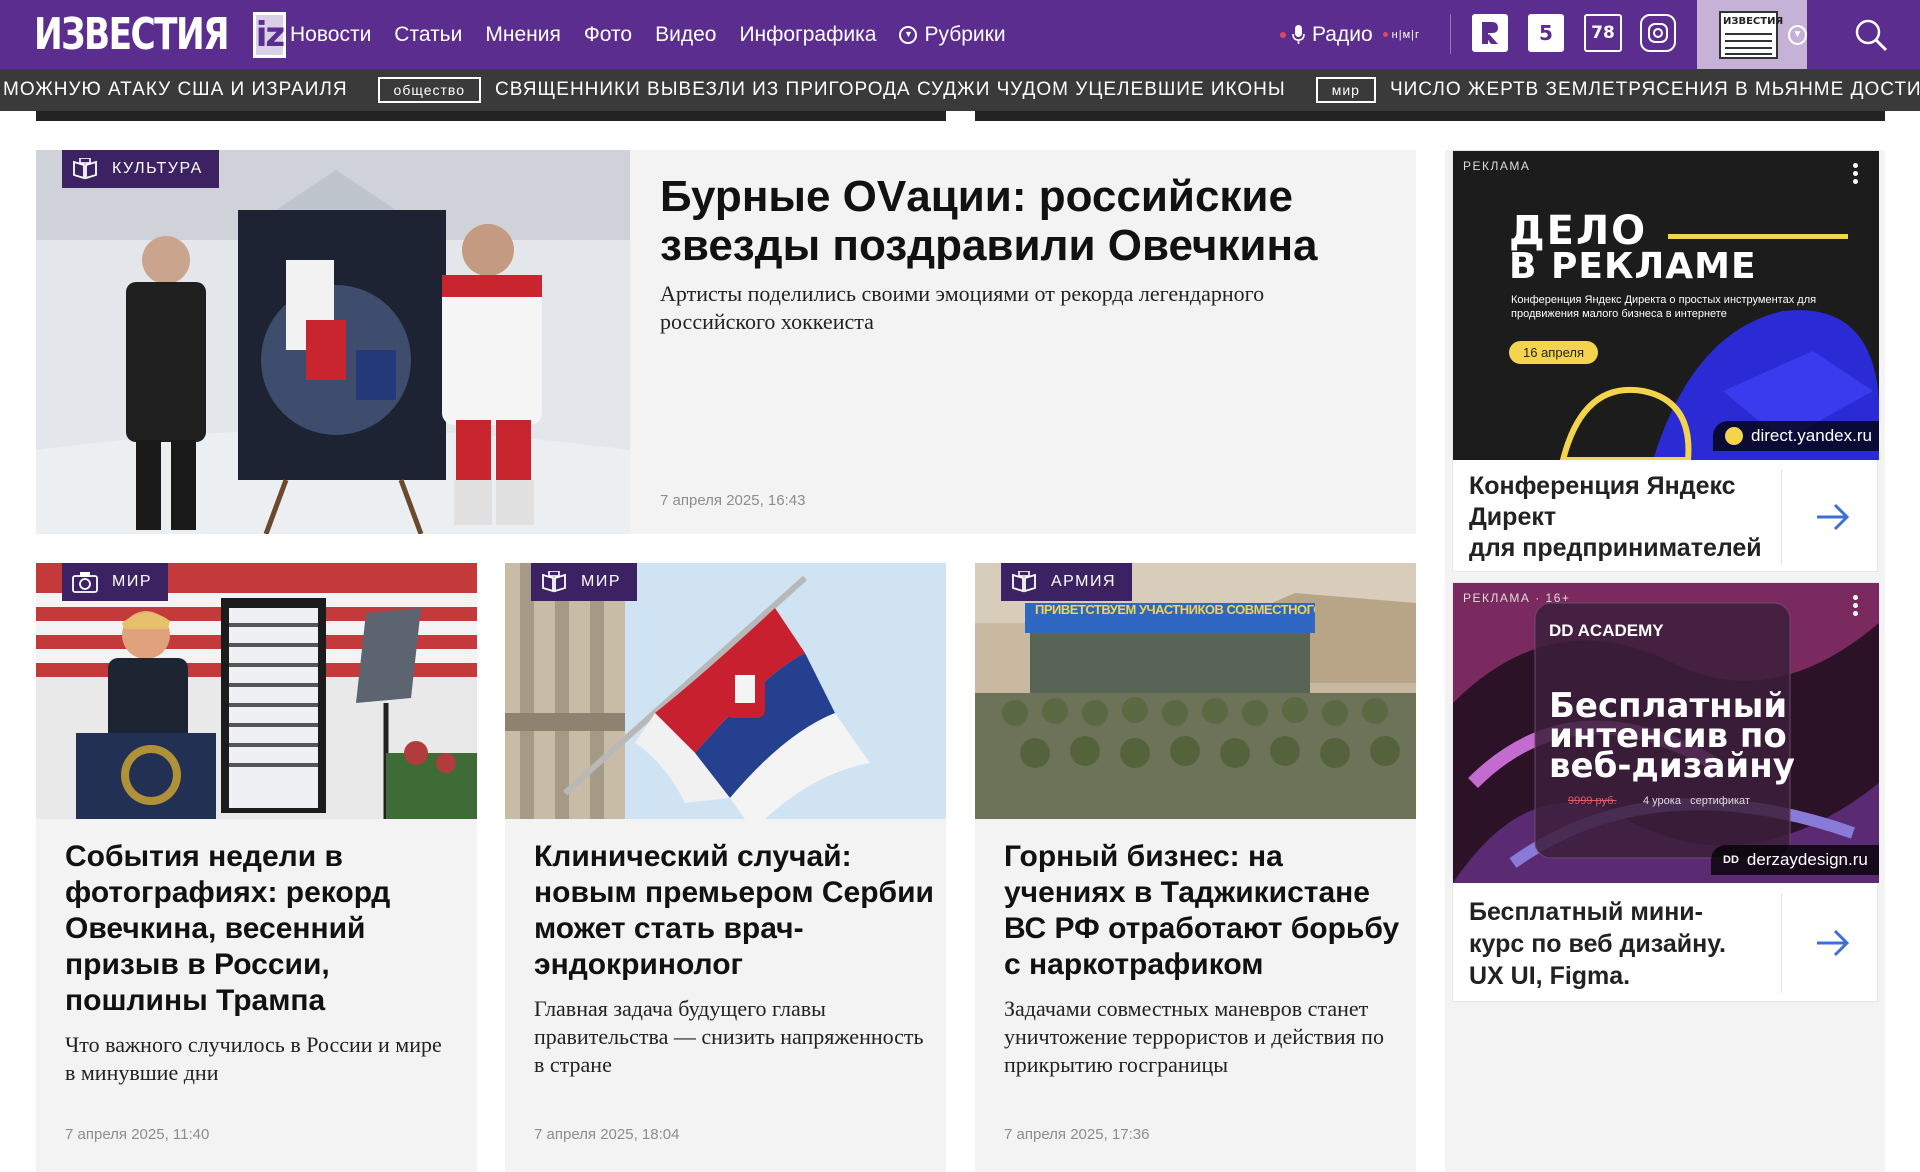  Describe the element at coordinates (428, 35) in the screenshot. I see `nav-item-articles: Статьи` at that location.